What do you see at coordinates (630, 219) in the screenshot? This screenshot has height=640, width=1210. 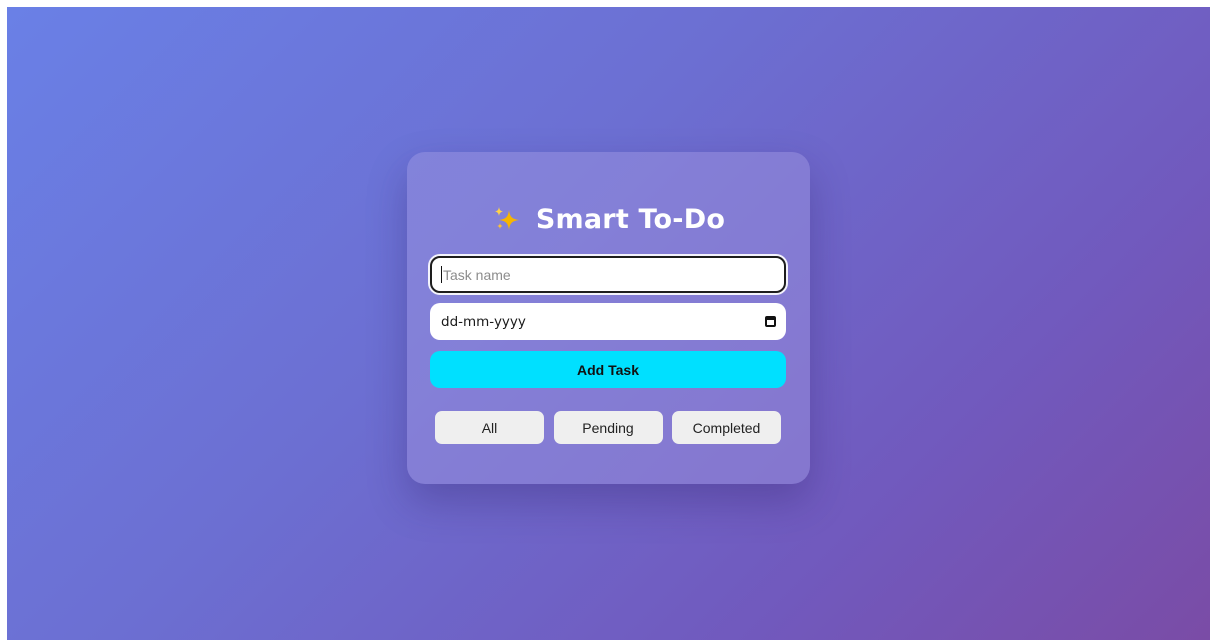 I see `page-title: Smart To-Do` at bounding box center [630, 219].